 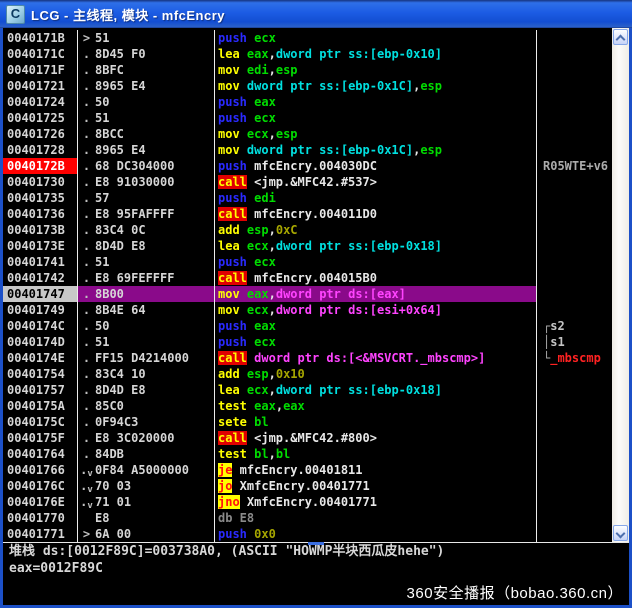 I want to click on disasm-row: 00401724. 50 push eax, so click(x=307, y=102).